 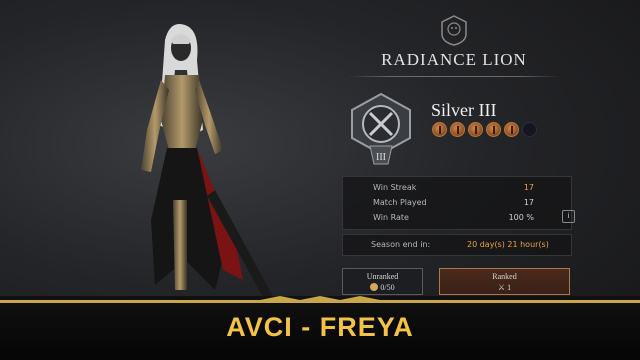 I want to click on unranked-label: Unranked, so click(x=382, y=276).